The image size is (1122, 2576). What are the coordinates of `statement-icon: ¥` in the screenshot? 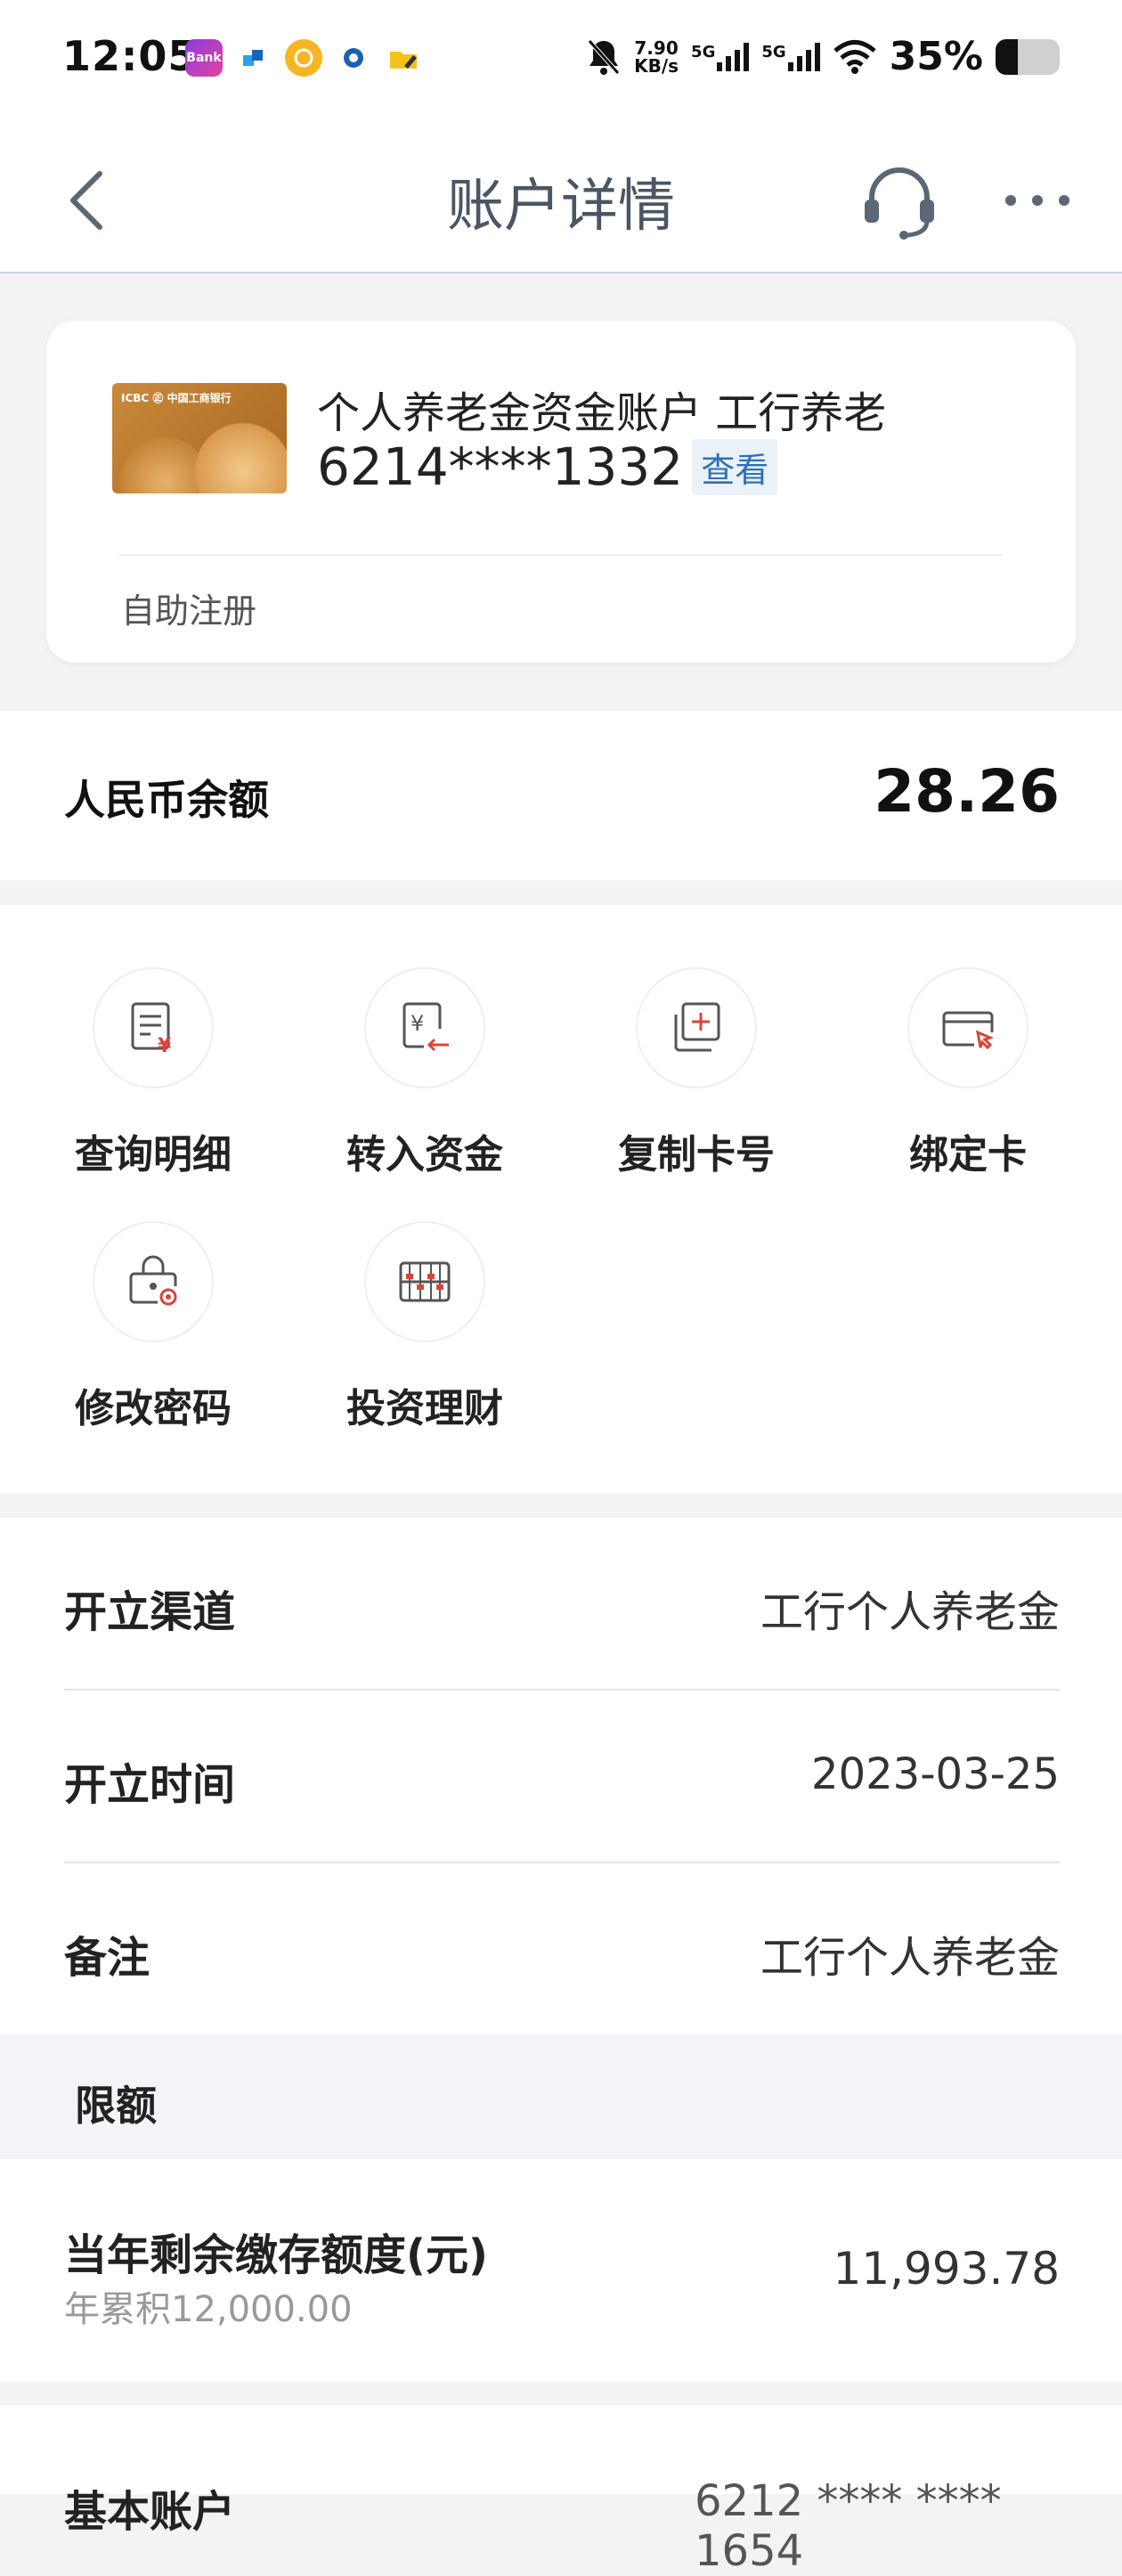 It's located at (153, 1028).